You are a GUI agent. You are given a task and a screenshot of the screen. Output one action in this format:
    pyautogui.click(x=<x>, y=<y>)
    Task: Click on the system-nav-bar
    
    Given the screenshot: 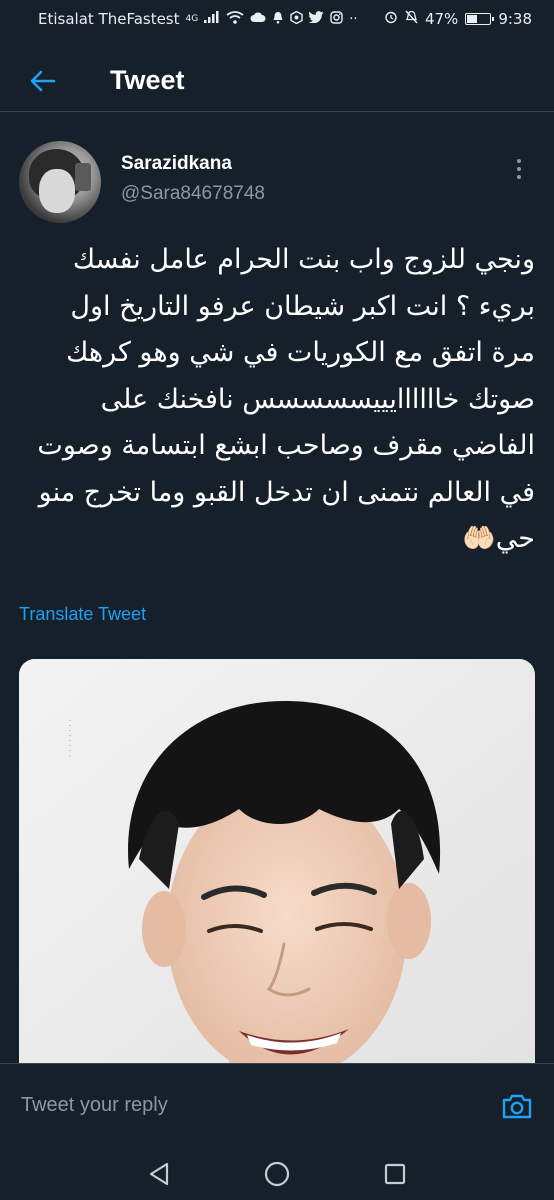 What is the action you would take?
    pyautogui.click(x=277, y=1173)
    